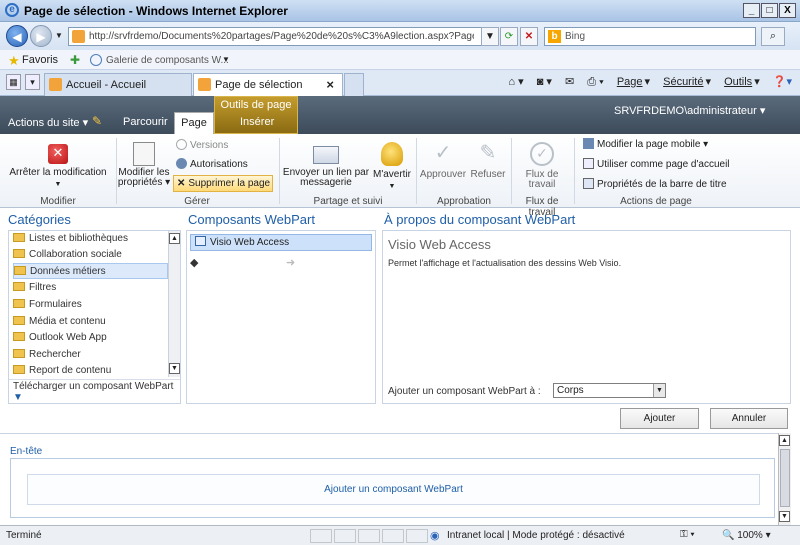  What do you see at coordinates (58, 165) in the screenshot?
I see `stop-edit-button: ✕ Arrêter la modification ▼` at bounding box center [58, 165].